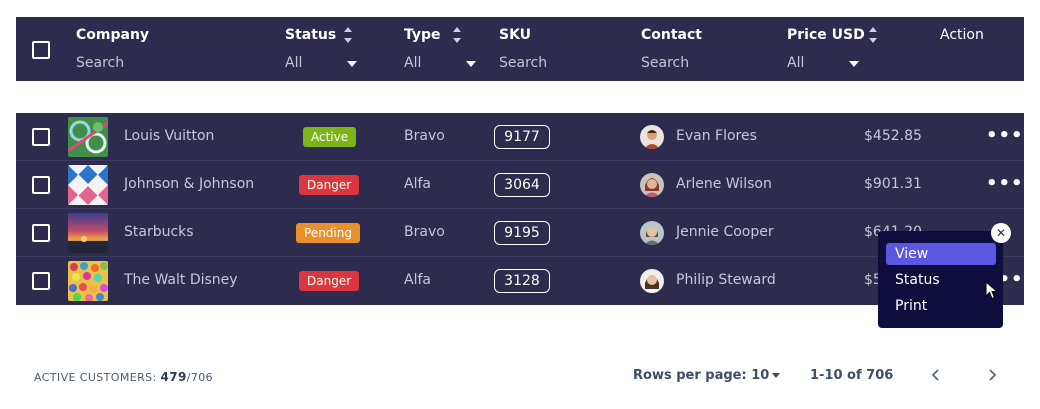 Image resolution: width=1040 pixels, height=409 pixels. I want to click on chevron-down-icon, so click(776, 375).